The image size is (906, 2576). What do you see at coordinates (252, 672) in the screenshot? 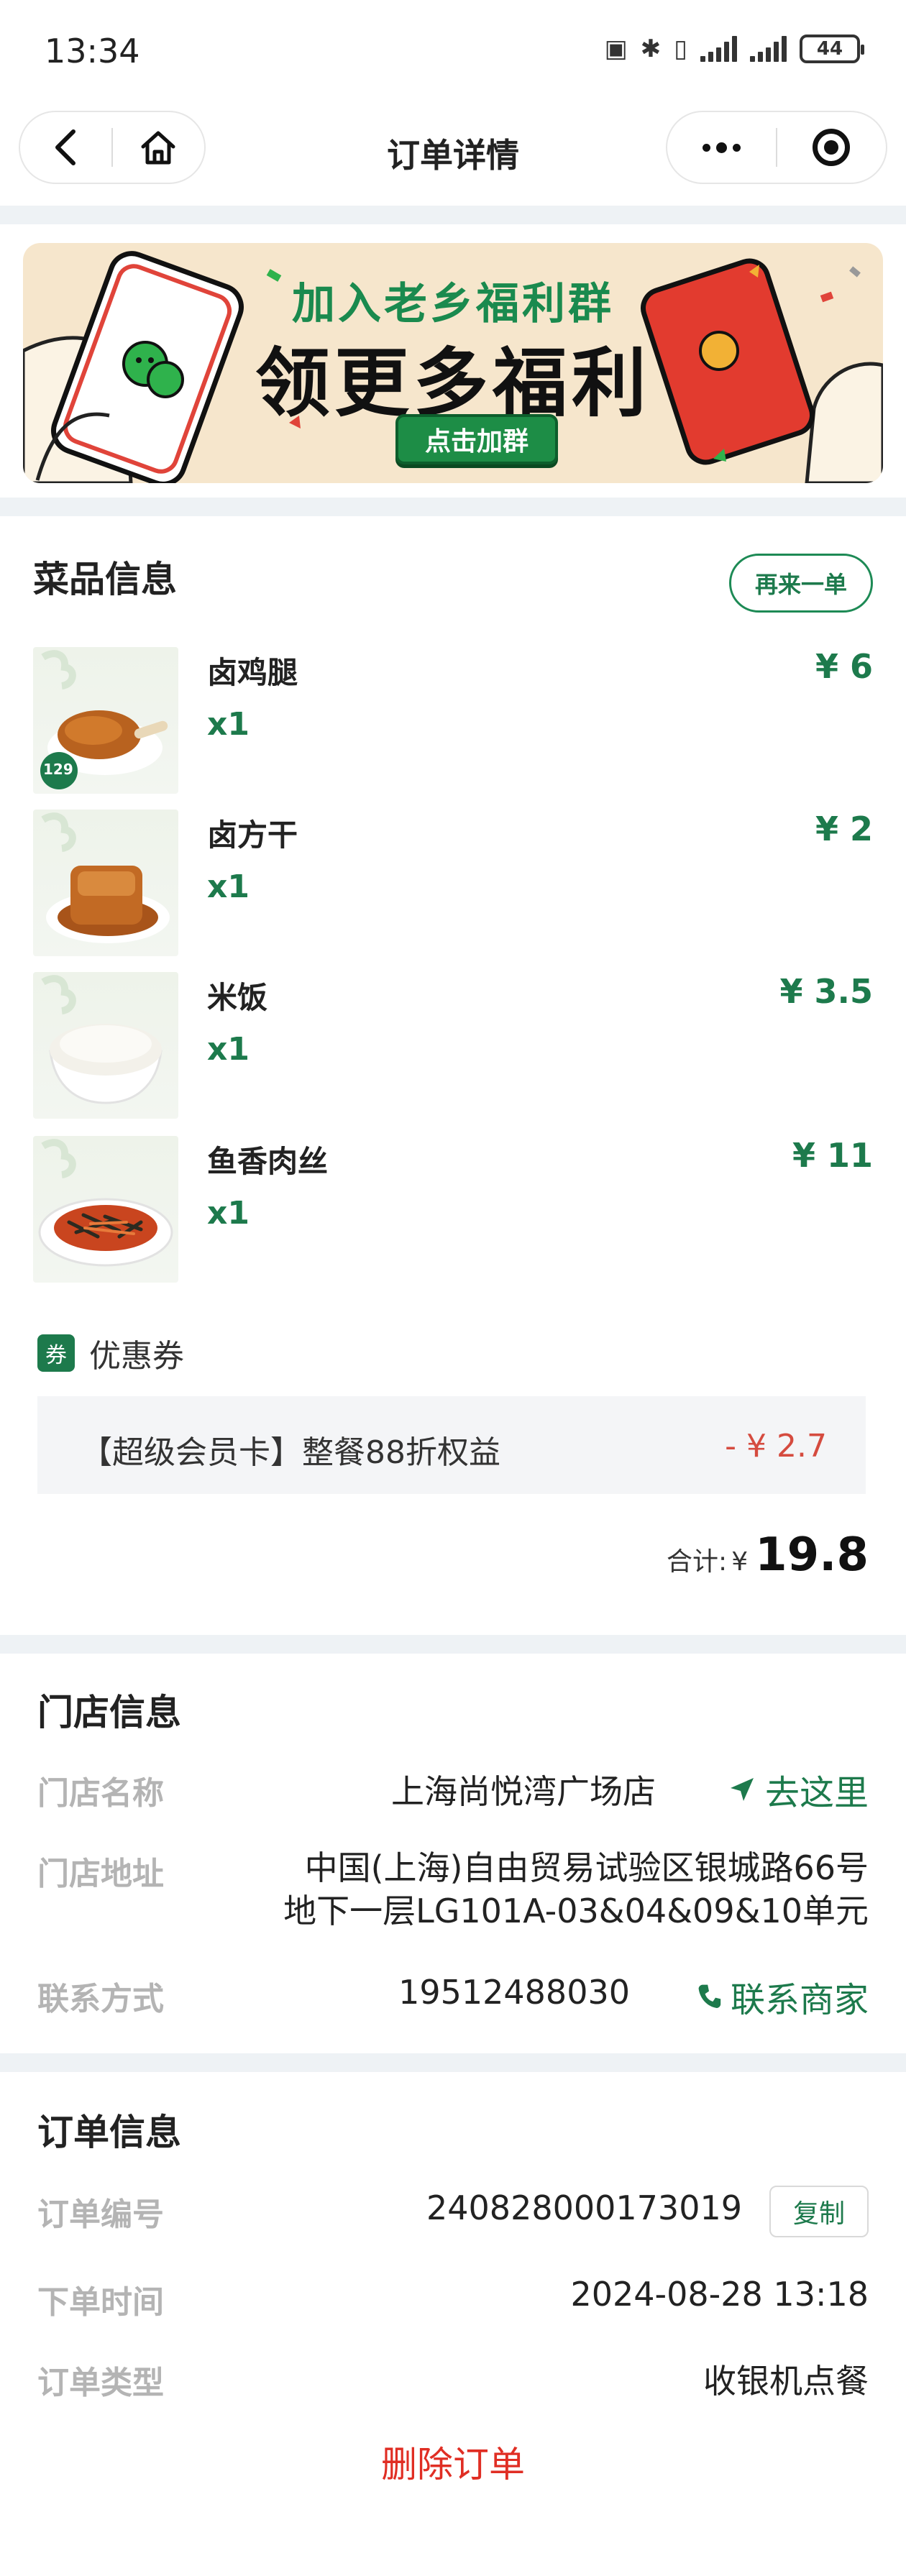
I see `dish-name: 卤鸡腿` at bounding box center [252, 672].